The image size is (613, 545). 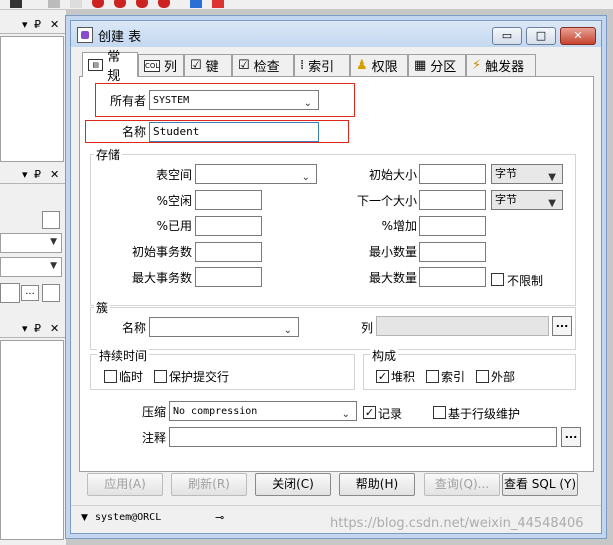 What do you see at coordinates (501, 65) in the screenshot?
I see `tab-triggers: ⚡ 触发器` at bounding box center [501, 65].